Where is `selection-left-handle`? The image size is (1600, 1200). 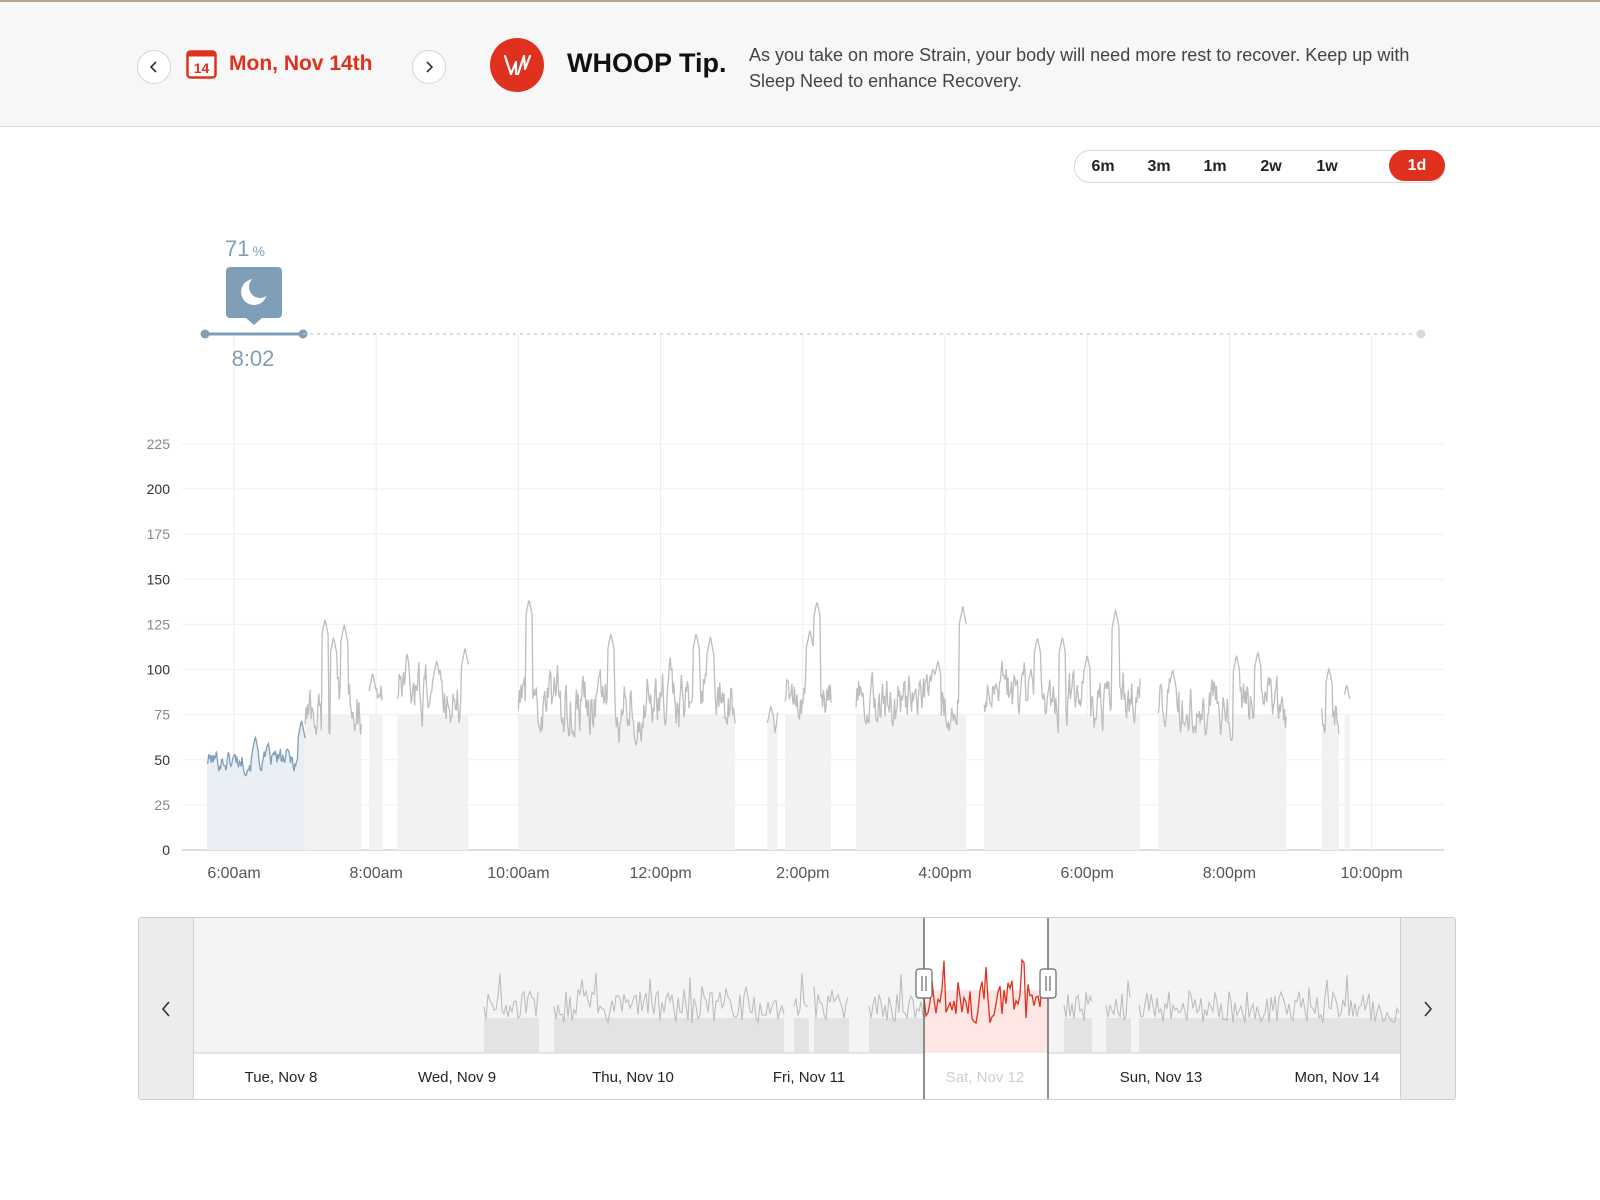
selection-left-handle is located at coordinates (924, 983).